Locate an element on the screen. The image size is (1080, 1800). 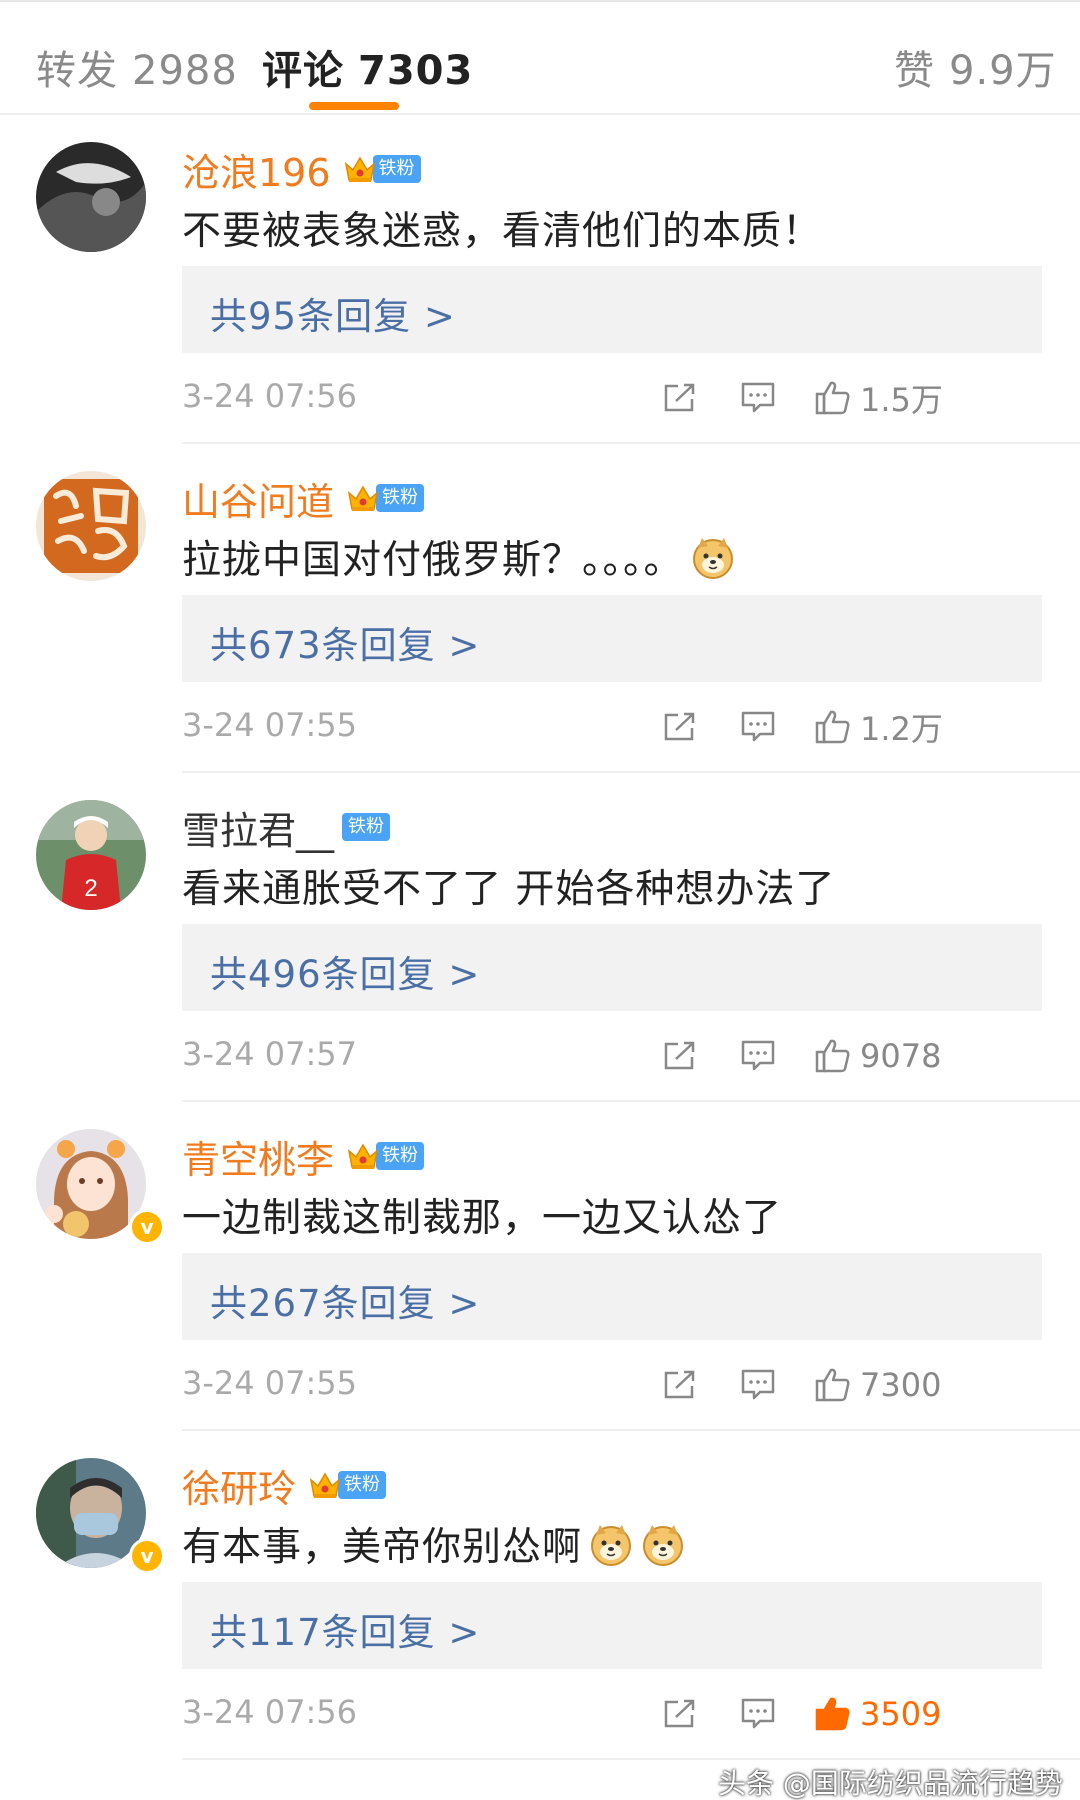
comment-text: 不要被表象迷惑，看清他们的本质！ is located at coordinates (502, 228).